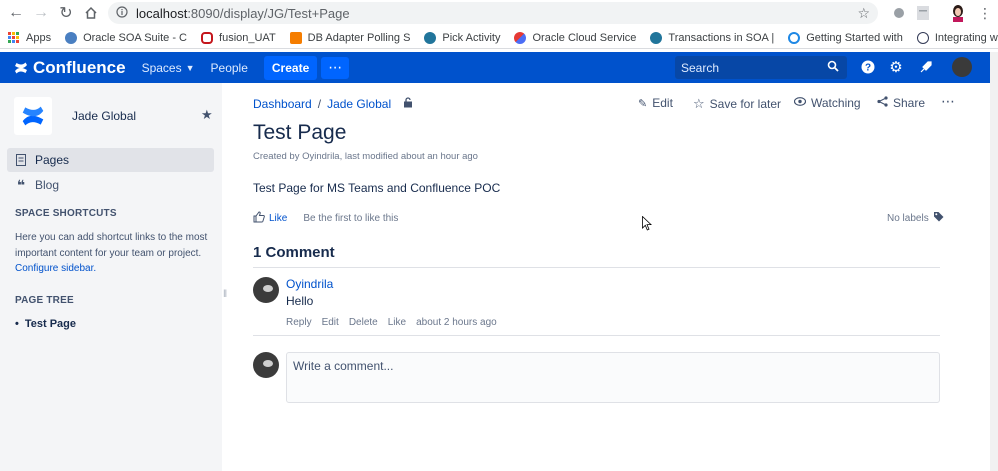 The image size is (998, 471). What do you see at coordinates (330, 322) in the screenshot?
I see `comment-edit-link: Edit` at bounding box center [330, 322].